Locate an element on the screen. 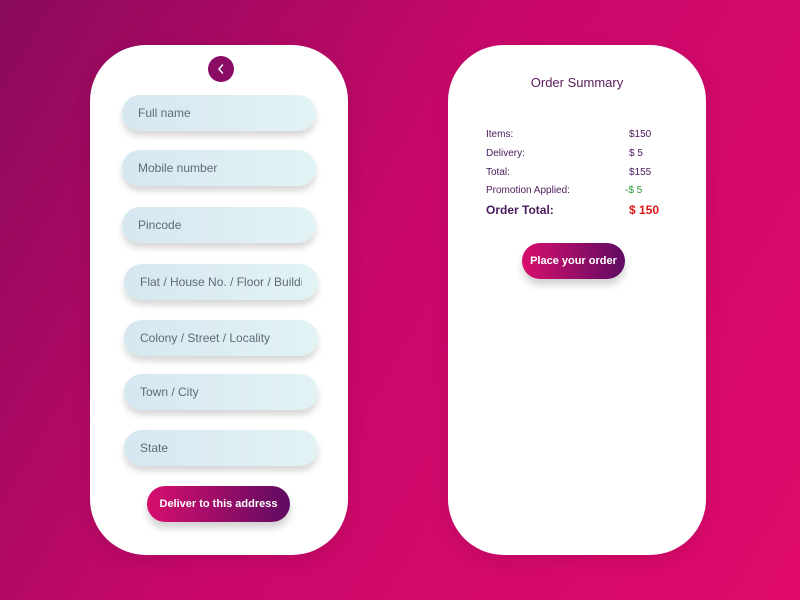  flat-building-input is located at coordinates (221, 282).